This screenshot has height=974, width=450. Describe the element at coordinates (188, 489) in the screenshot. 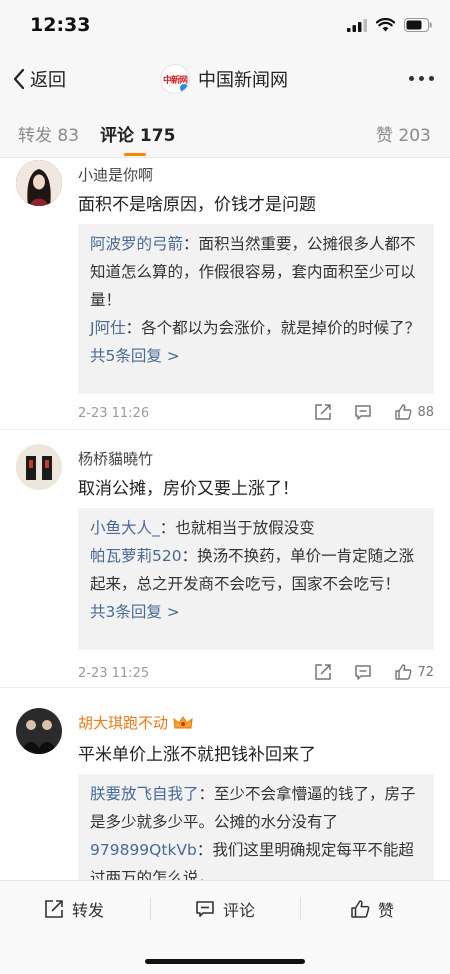

I see `comment-text: 取消公摊，房价又要上涨了！` at that location.